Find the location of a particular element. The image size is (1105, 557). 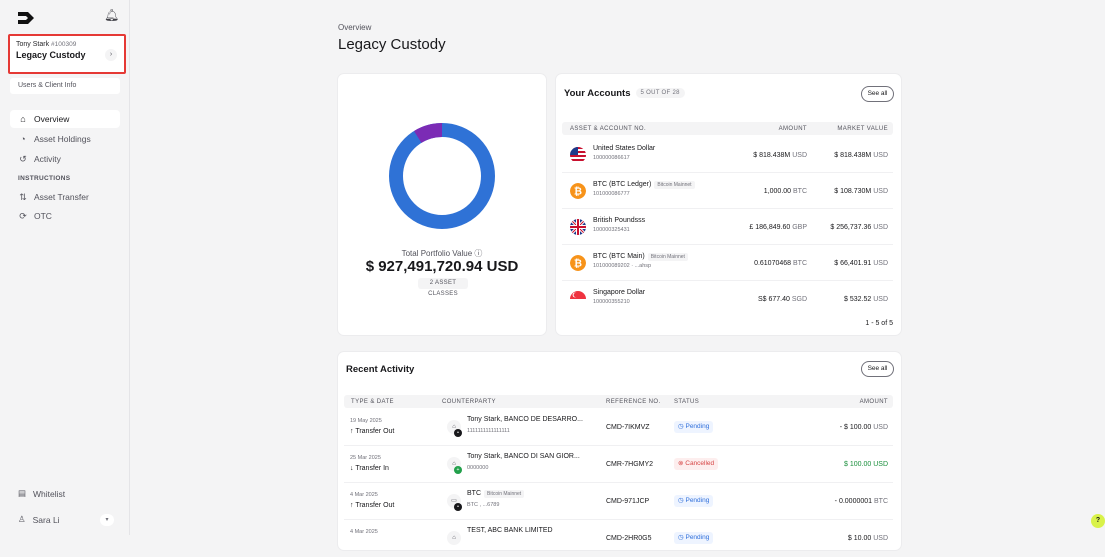

status-badge: ◷ Pending is located at coordinates (694, 501).